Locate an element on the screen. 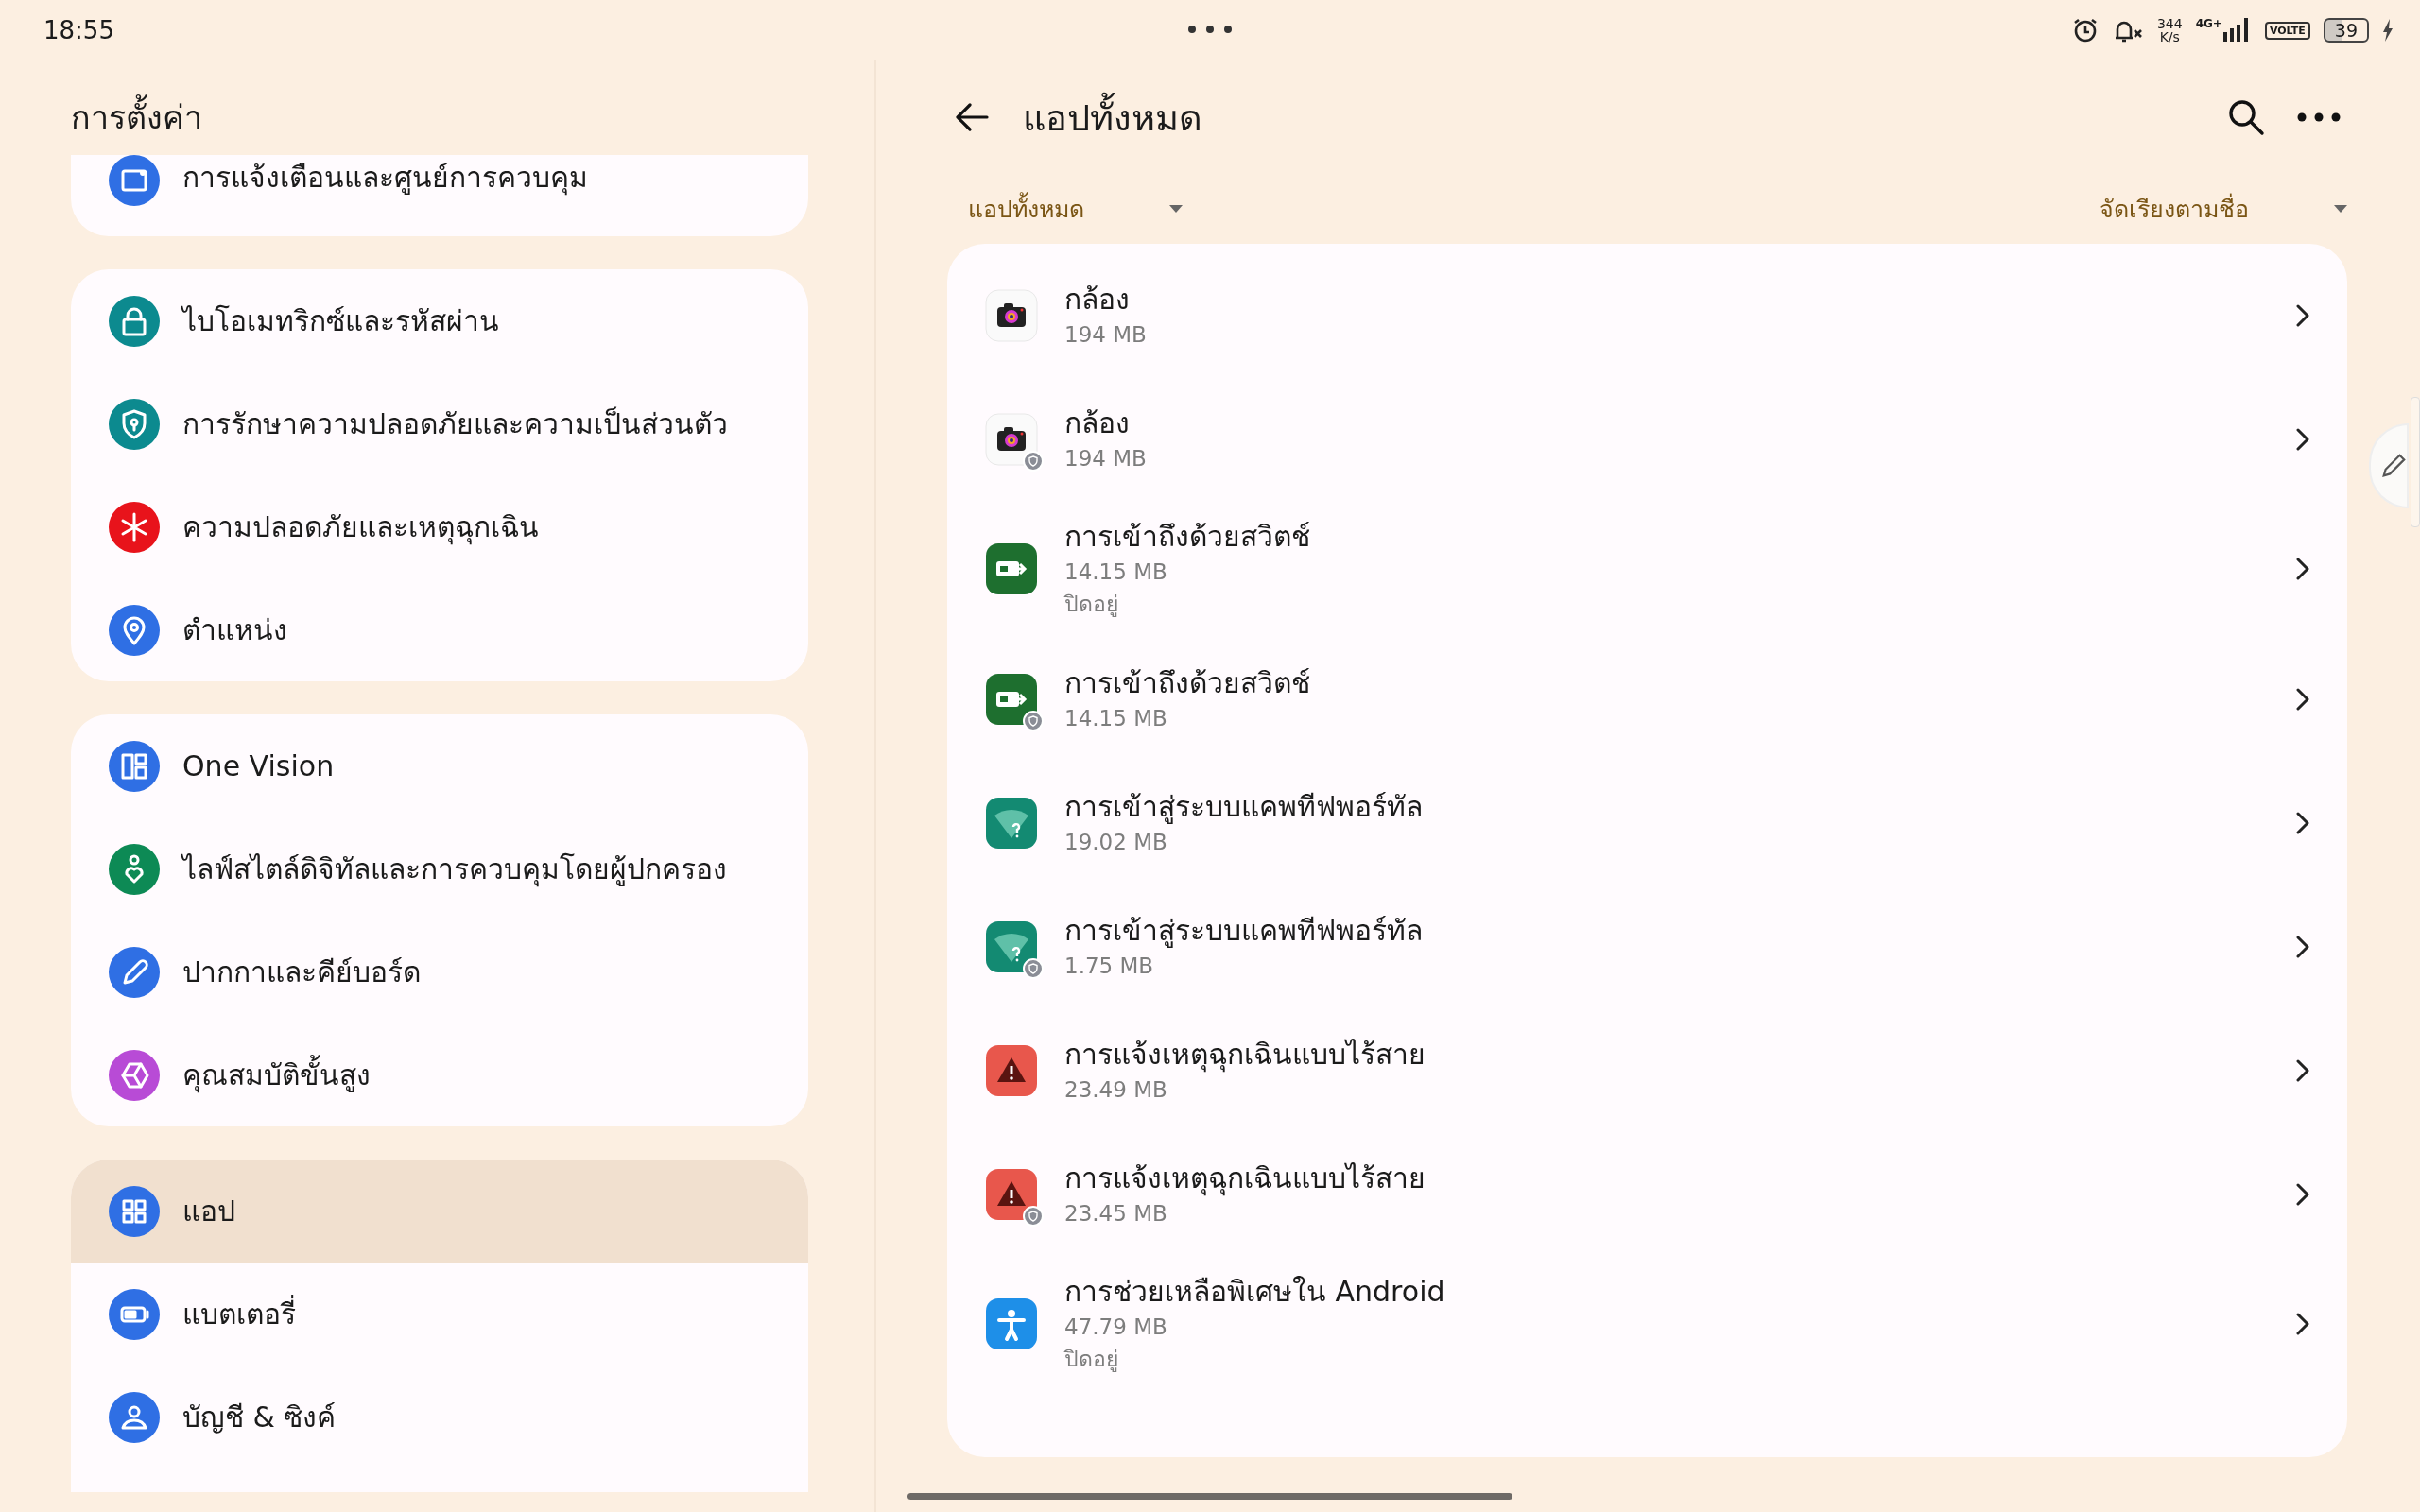  app-list-item: การเข้าสู่ระบบแคพทีฟพอร์ทัล 19.02 MB is located at coordinates (1647, 823).